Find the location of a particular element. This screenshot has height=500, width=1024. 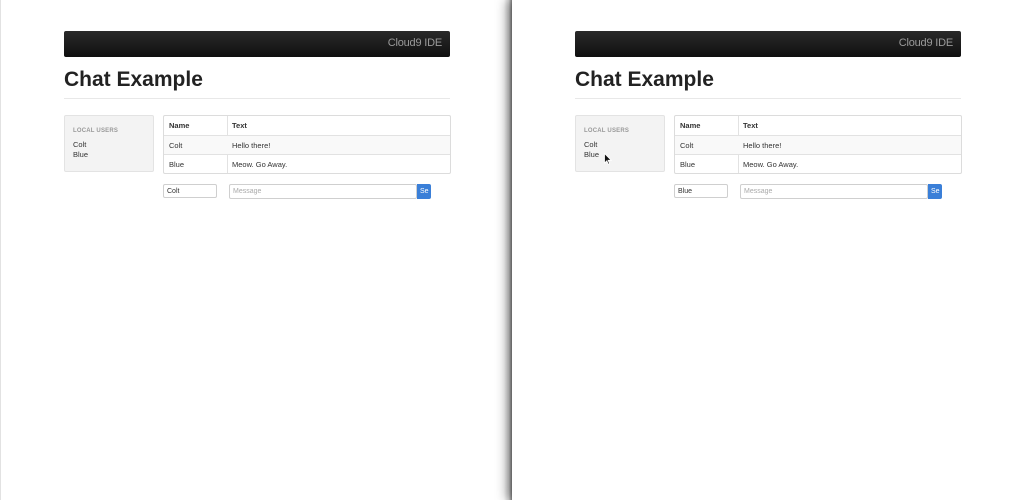

name-input: Colt is located at coordinates (190, 191).